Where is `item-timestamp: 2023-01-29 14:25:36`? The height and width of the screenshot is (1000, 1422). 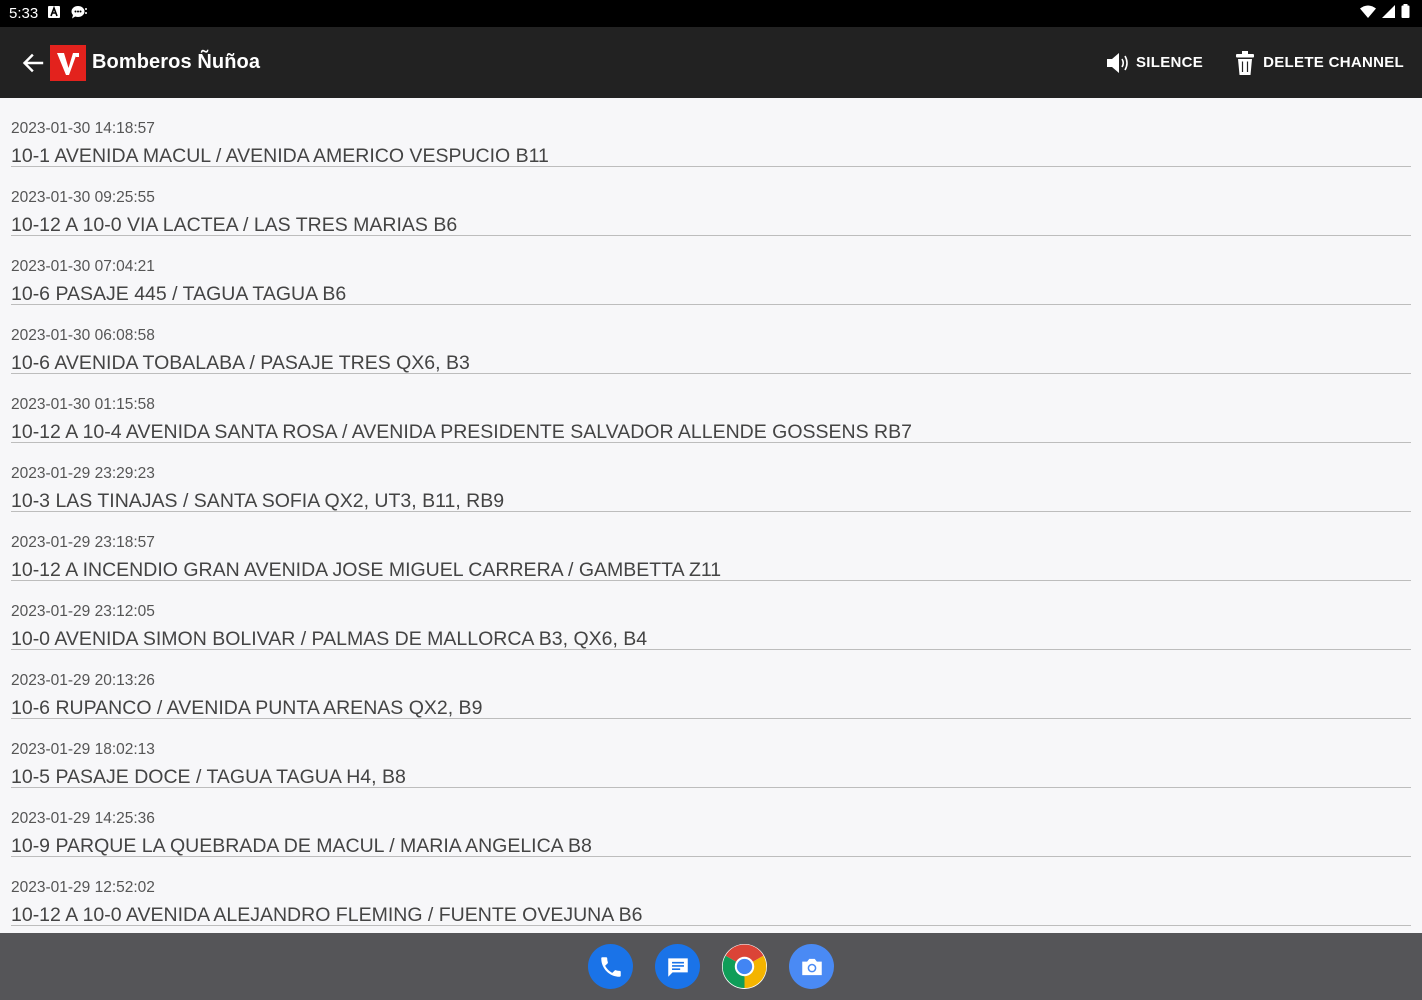 item-timestamp: 2023-01-29 14:25:36 is located at coordinates (83, 818).